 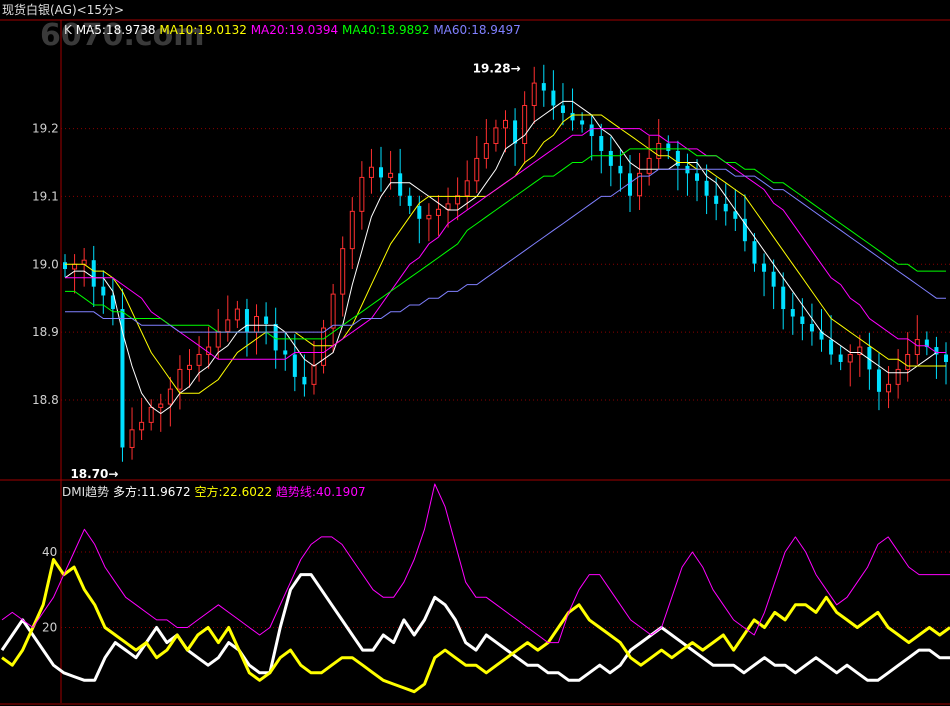 I want to click on price-legend-item: MA40:18.9892, so click(x=387, y=30).